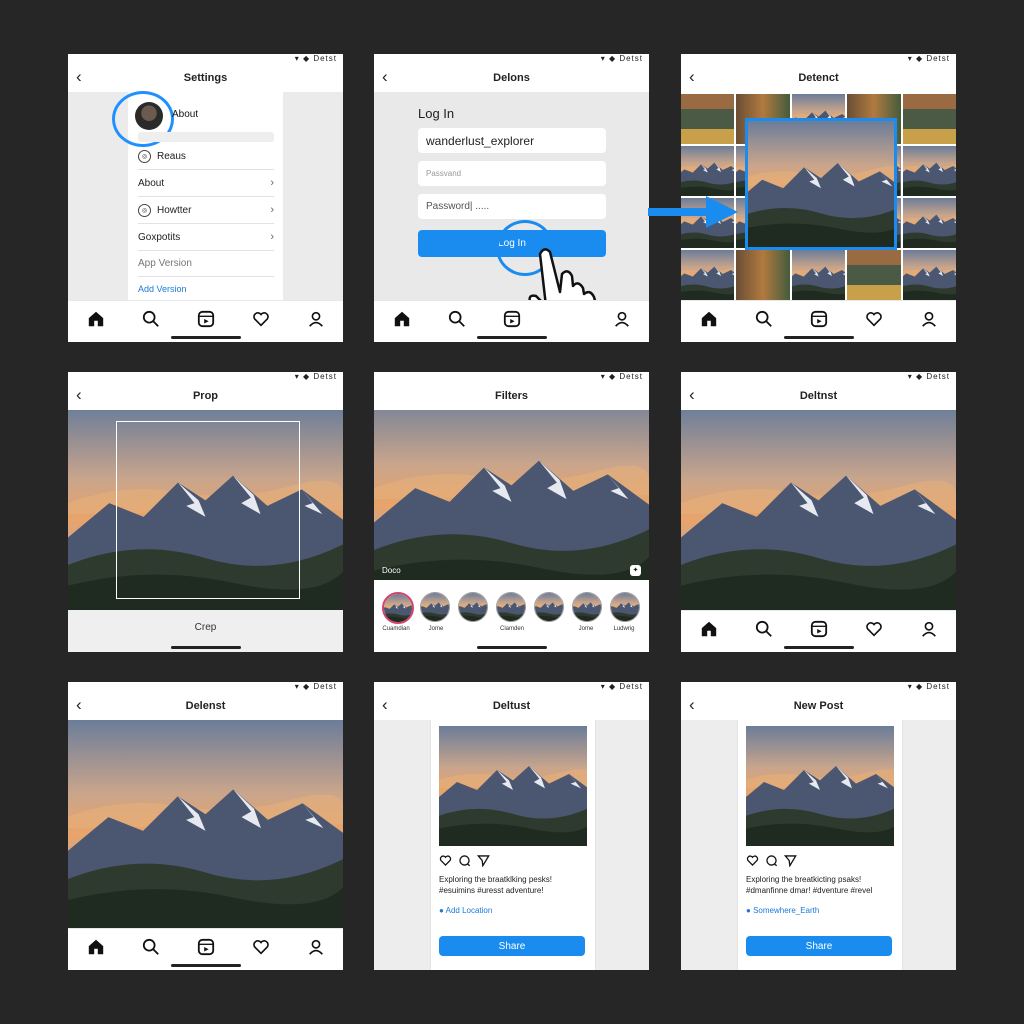 This screenshot has width=1024, height=1024. Describe the element at coordinates (205, 627) in the screenshot. I see `crop-button: Crep` at that location.